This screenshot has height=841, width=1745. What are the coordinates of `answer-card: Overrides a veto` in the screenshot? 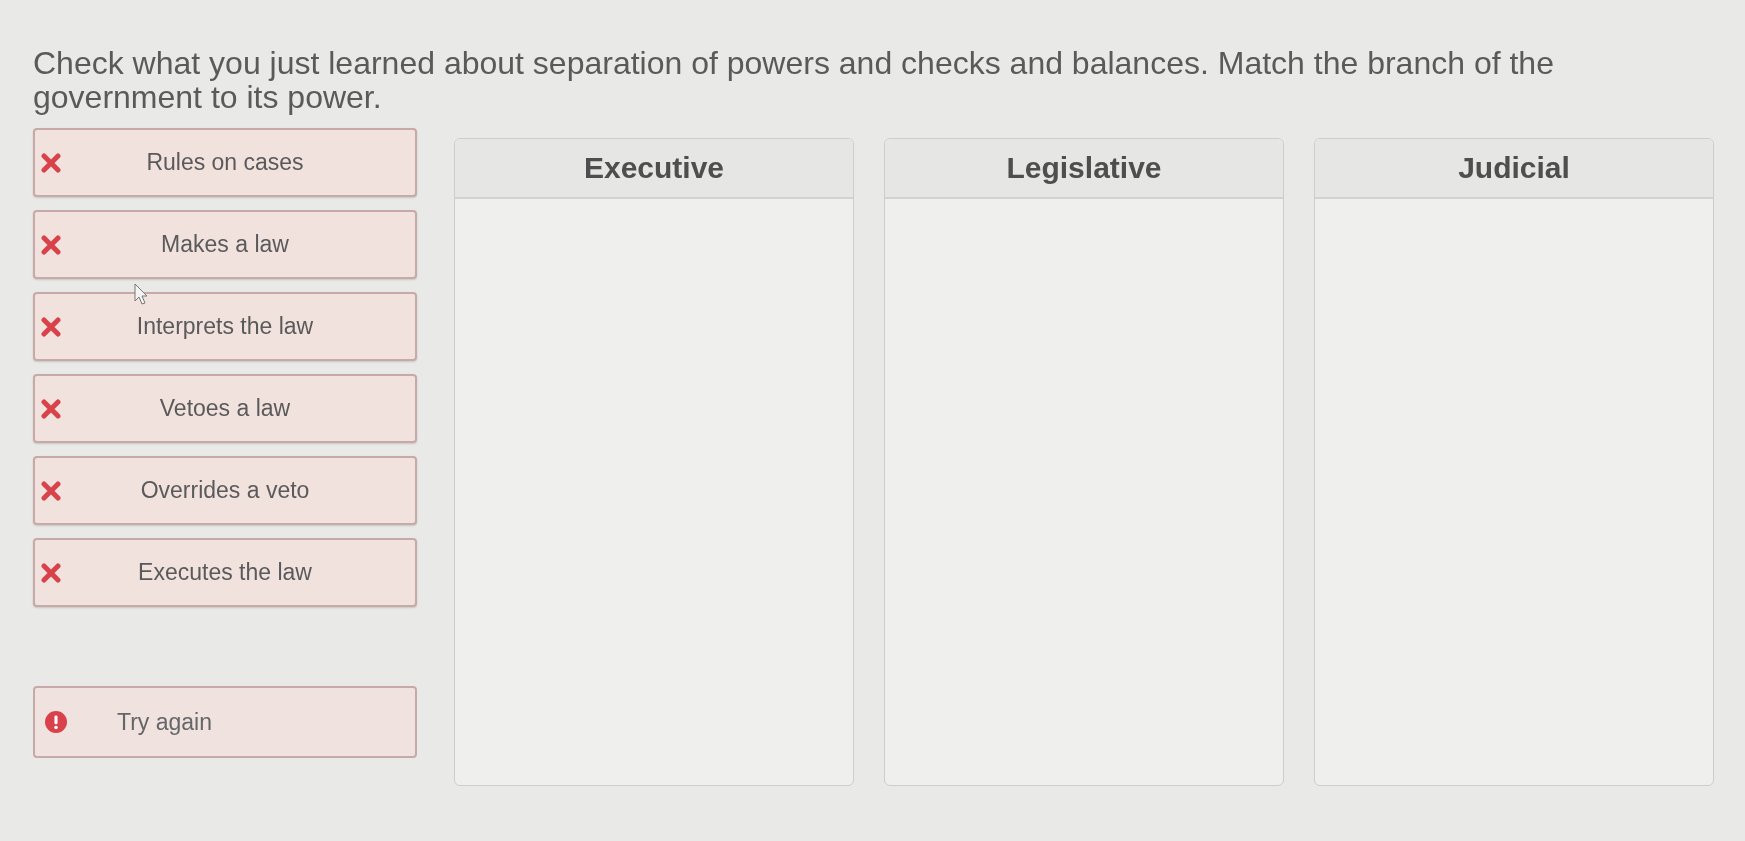 It's located at (225, 490).